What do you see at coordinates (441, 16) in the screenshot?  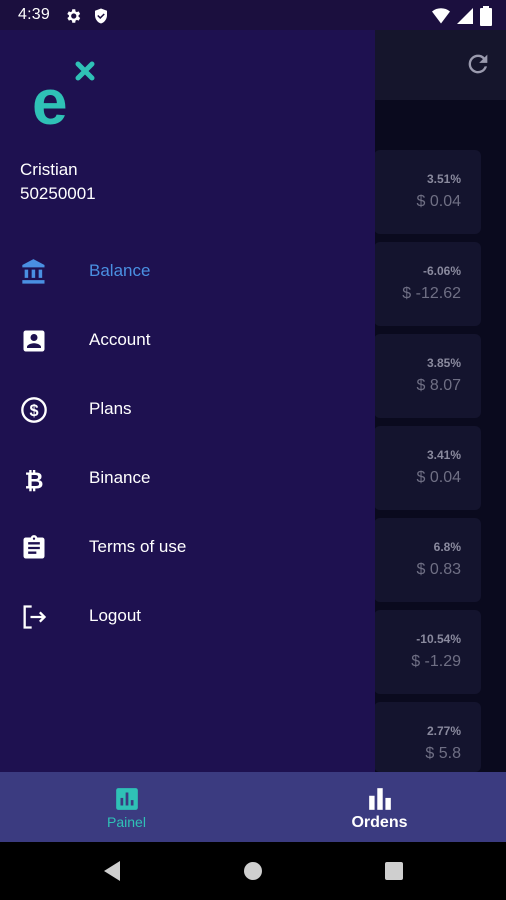 I see `wifi-icon` at bounding box center [441, 16].